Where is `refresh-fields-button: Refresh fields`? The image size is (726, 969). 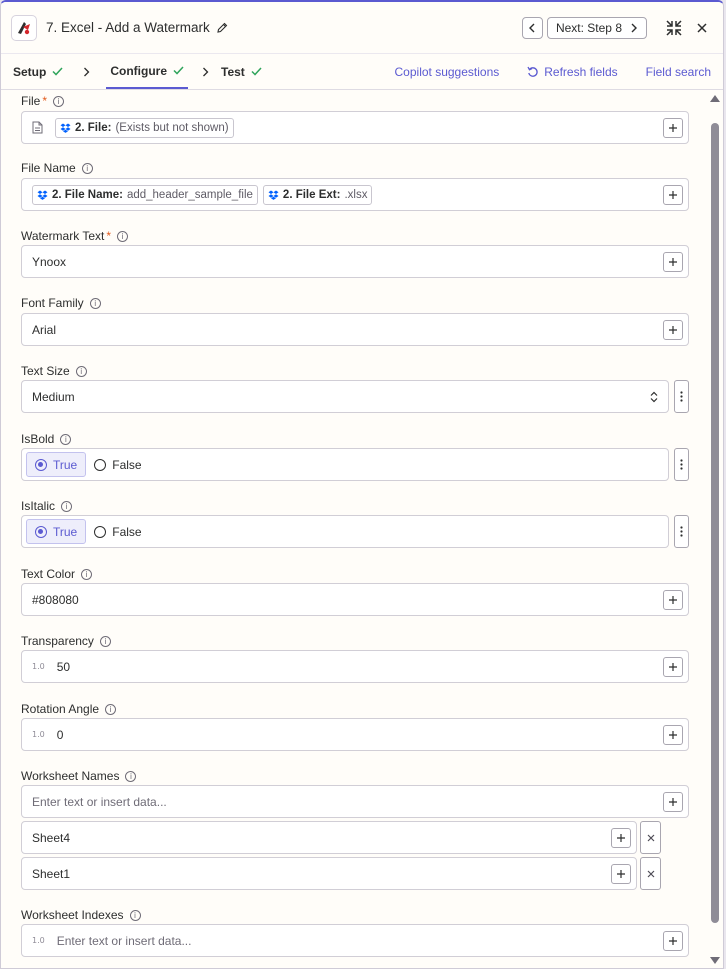
refresh-fields-button: Refresh fields is located at coordinates (572, 72).